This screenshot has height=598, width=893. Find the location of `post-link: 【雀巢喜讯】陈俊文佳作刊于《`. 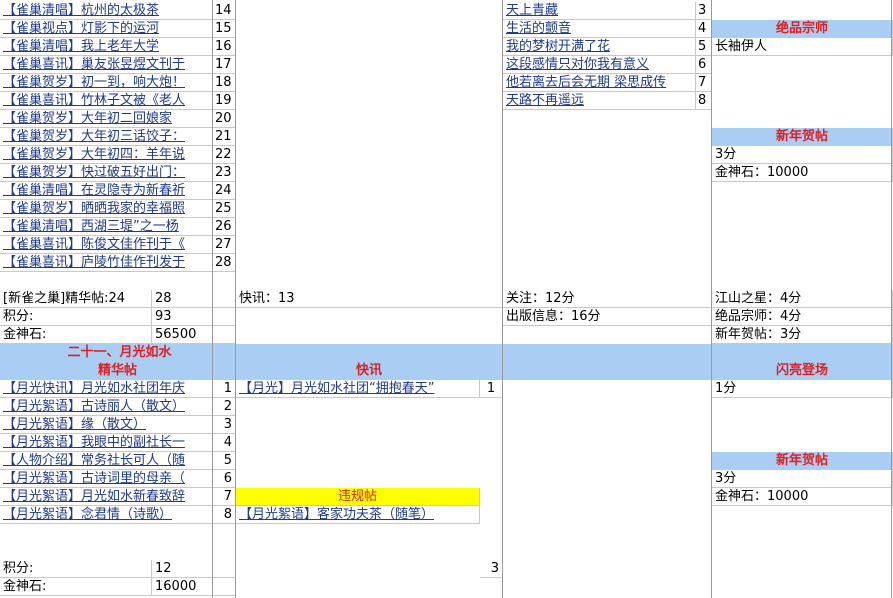

post-link: 【雀巢喜讯】陈俊文佳作刊于《 is located at coordinates (106, 245).